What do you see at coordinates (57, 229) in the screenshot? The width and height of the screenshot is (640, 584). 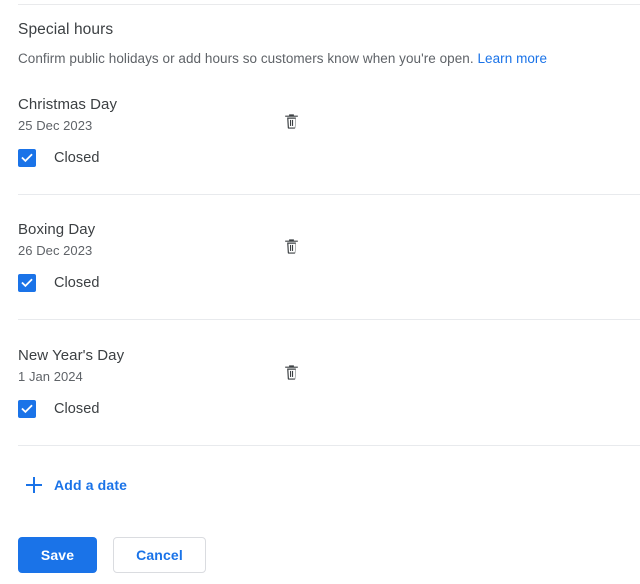 I see `entry-title: Boxing Day` at bounding box center [57, 229].